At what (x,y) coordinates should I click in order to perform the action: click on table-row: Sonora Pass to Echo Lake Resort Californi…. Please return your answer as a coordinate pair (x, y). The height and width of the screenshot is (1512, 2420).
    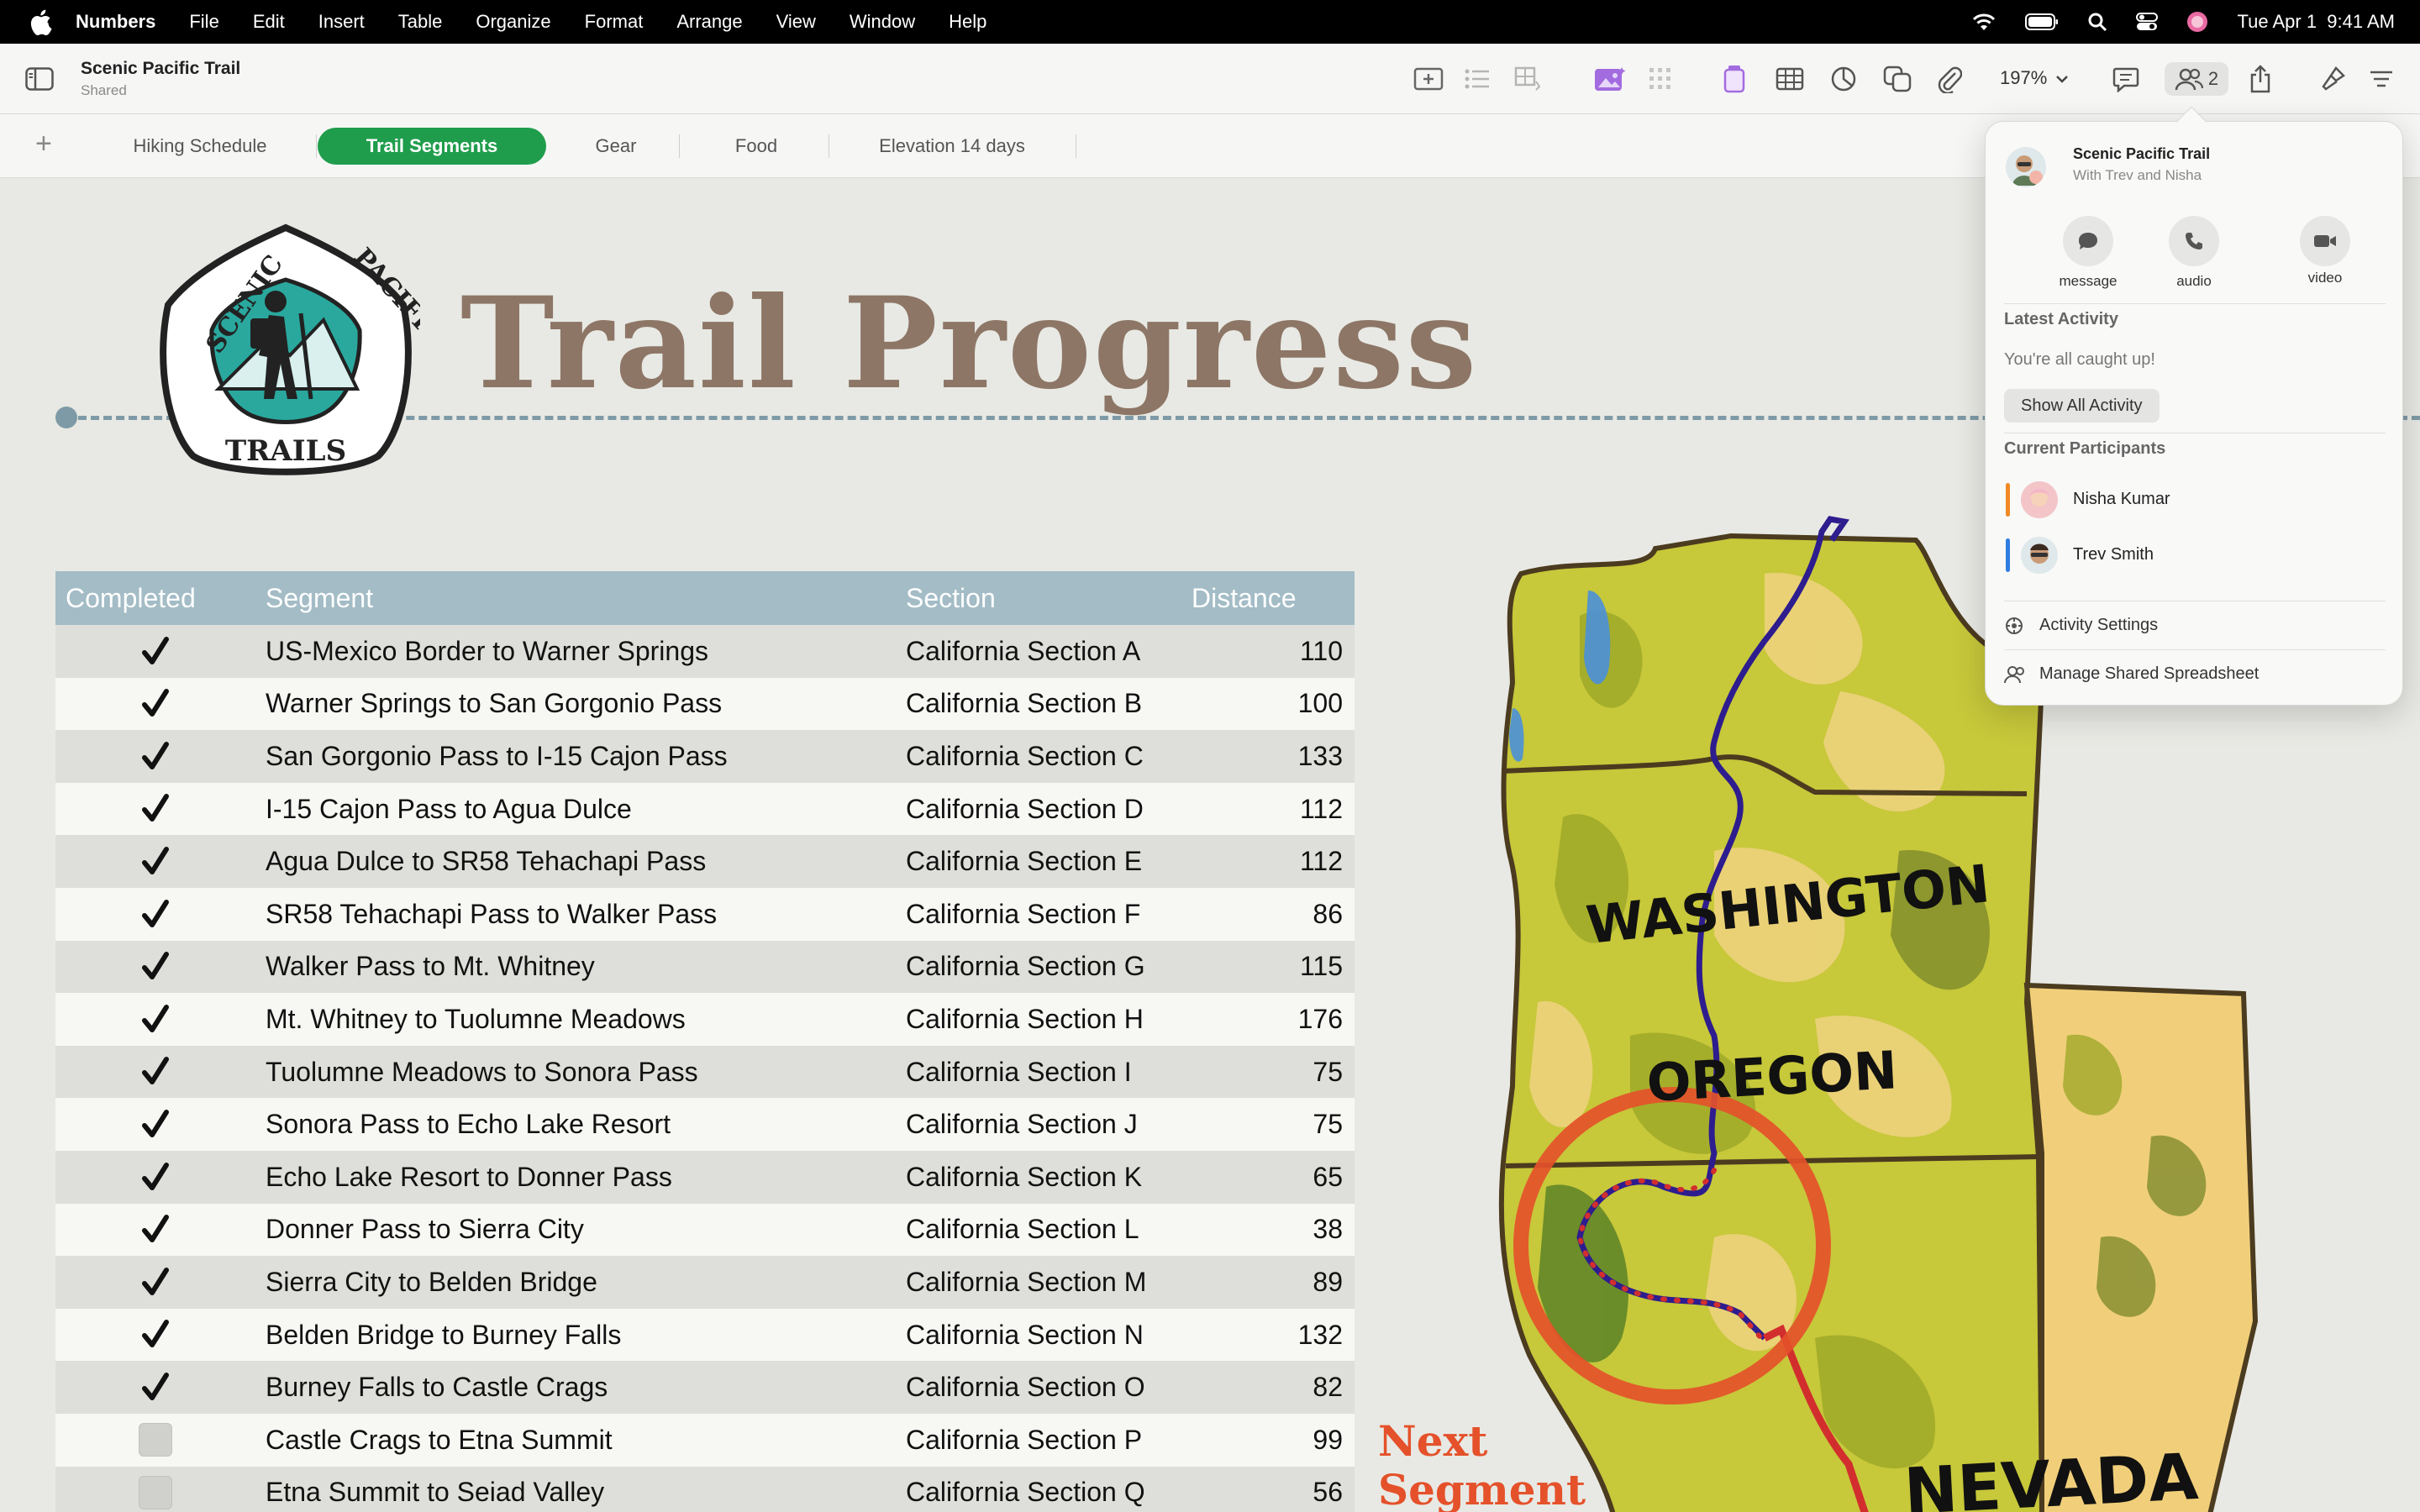
    Looking at the image, I should click on (705, 1124).